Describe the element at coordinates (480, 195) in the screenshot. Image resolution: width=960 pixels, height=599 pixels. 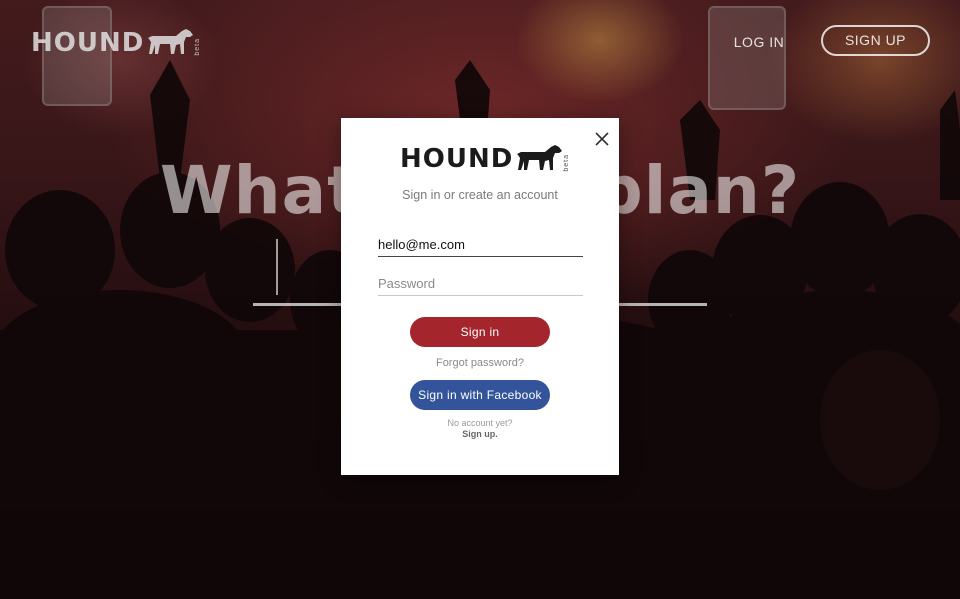
I see `modal-subtitle: Sign in or create an account` at that location.